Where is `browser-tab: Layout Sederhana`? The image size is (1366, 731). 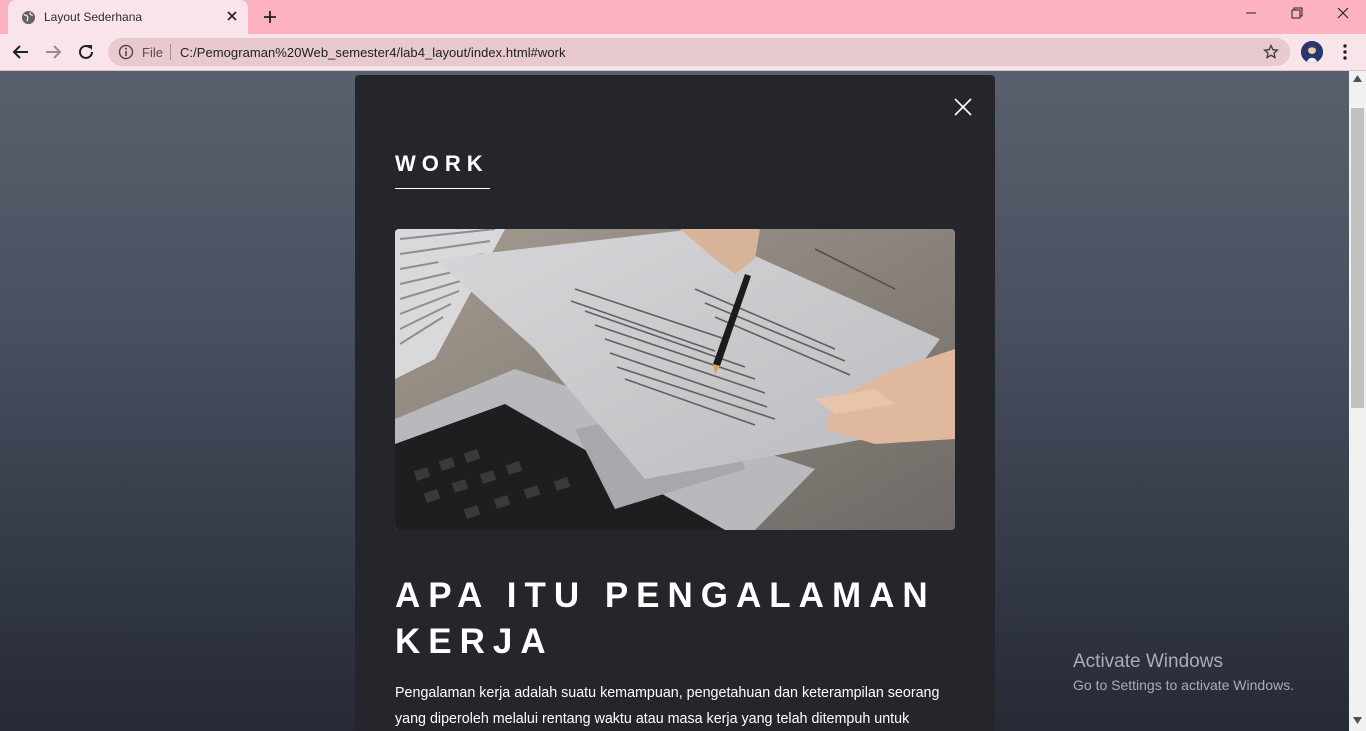 browser-tab: Layout Sederhana is located at coordinates (128, 17).